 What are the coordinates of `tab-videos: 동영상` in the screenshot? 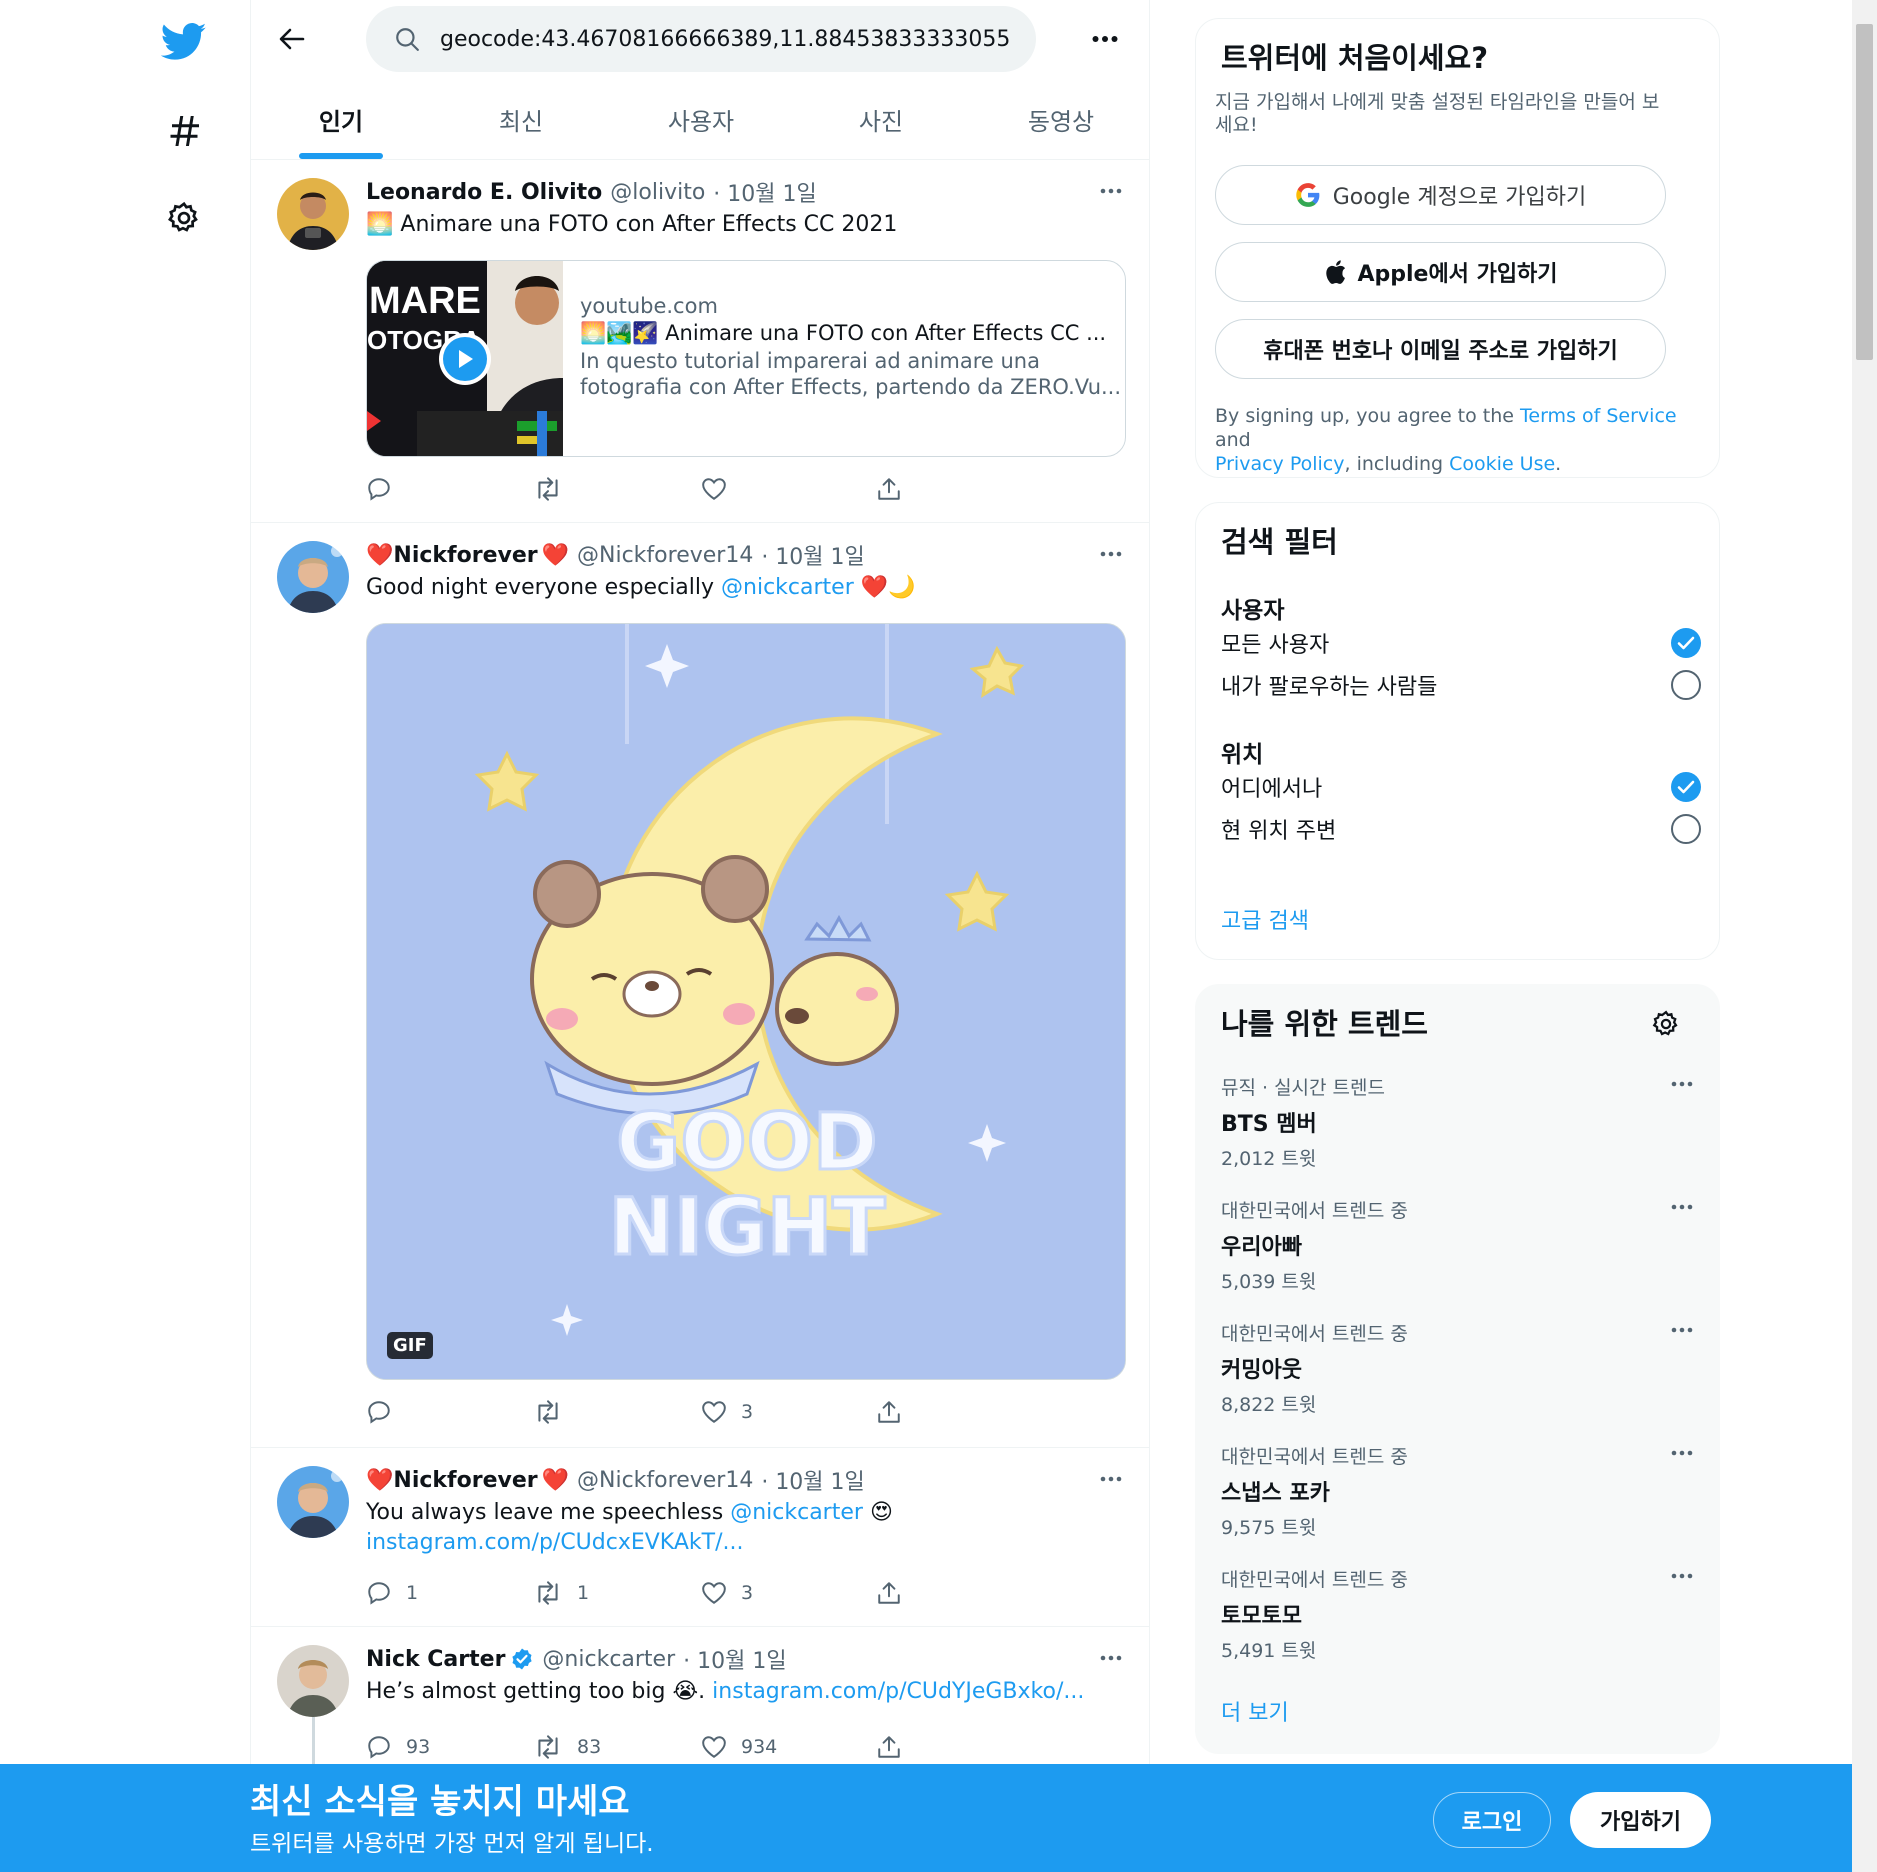 It's located at (1060, 119).